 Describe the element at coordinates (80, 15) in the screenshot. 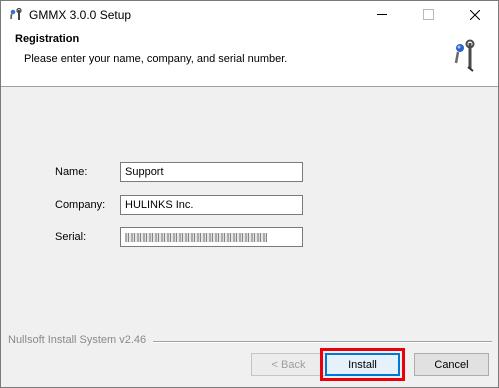

I see `window-title: GMMX 3.0.0 Setup` at that location.